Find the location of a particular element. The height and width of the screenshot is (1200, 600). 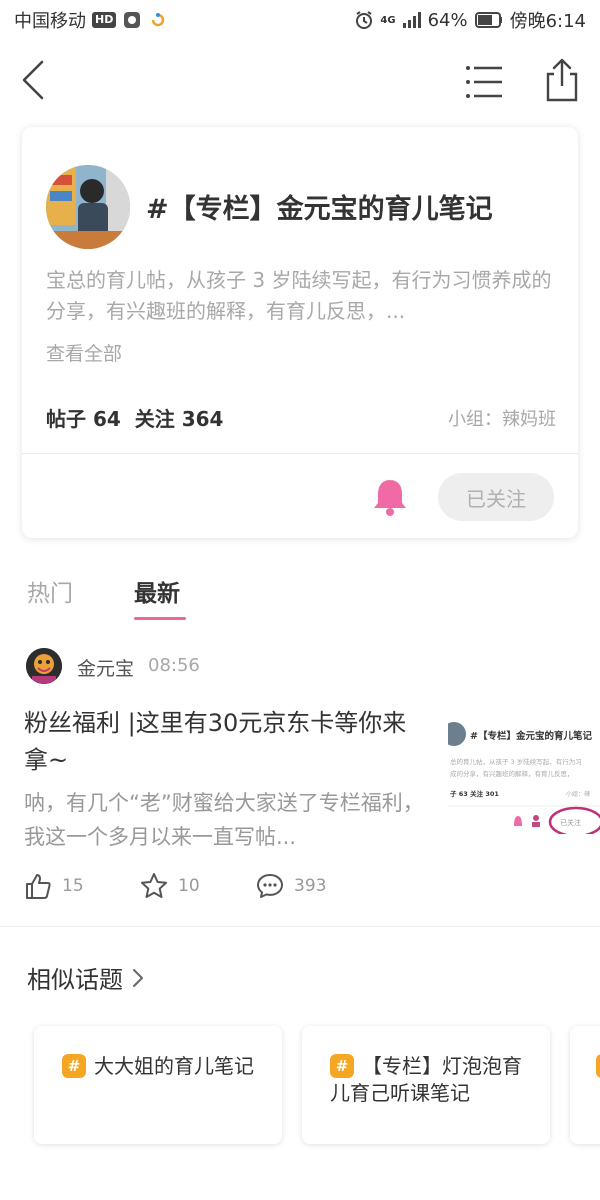

like-count: 15 is located at coordinates (73, 886).